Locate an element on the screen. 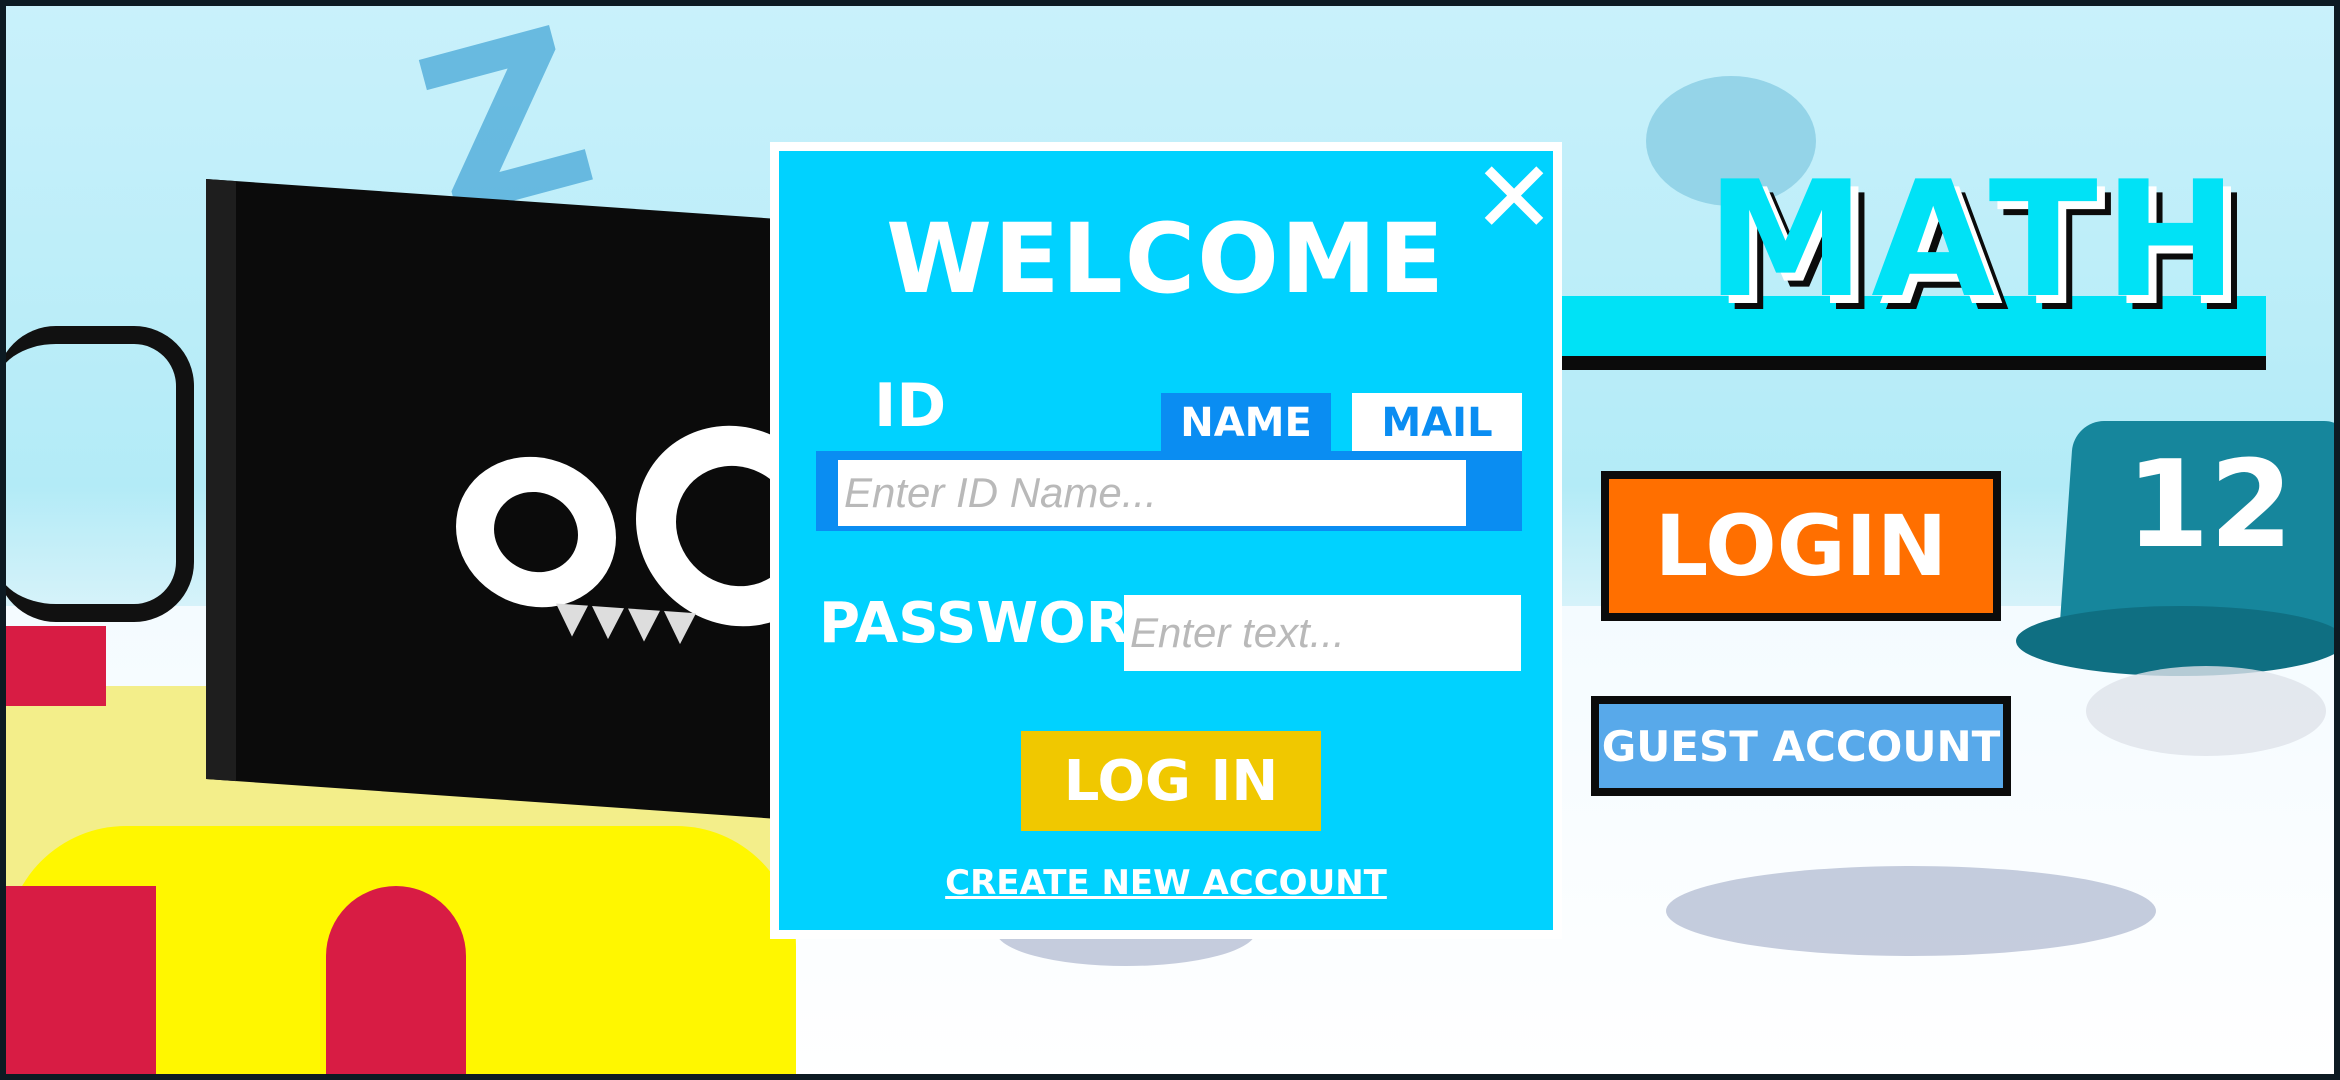  monster-pupil is located at coordinates (536, 532).